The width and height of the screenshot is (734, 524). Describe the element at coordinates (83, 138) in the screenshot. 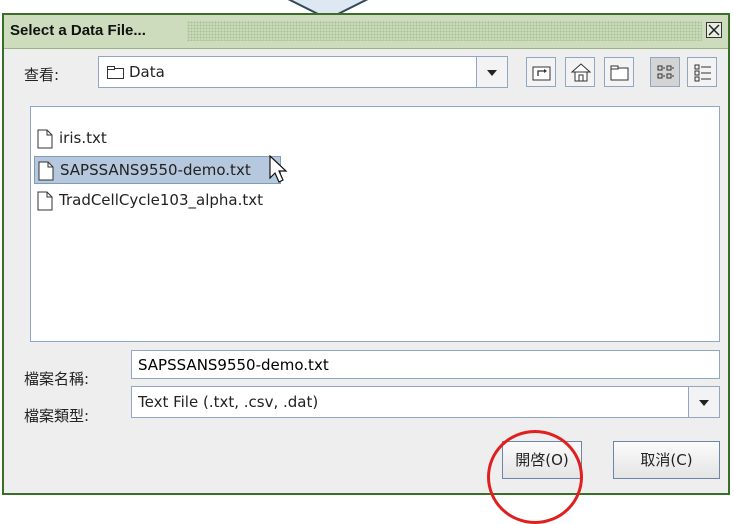

I see `file-name: iris.txt` at that location.